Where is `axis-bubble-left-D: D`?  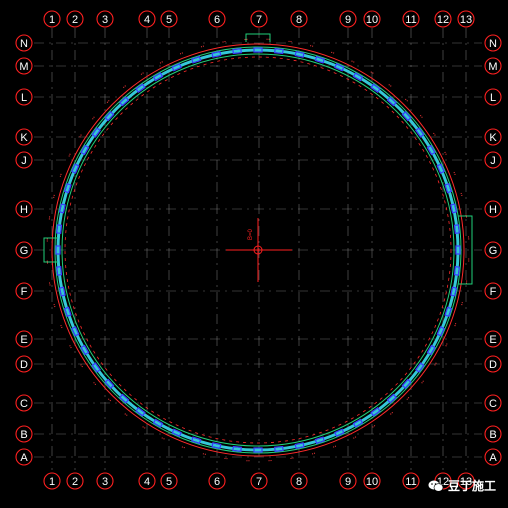 axis-bubble-left-D: D is located at coordinates (24, 364).